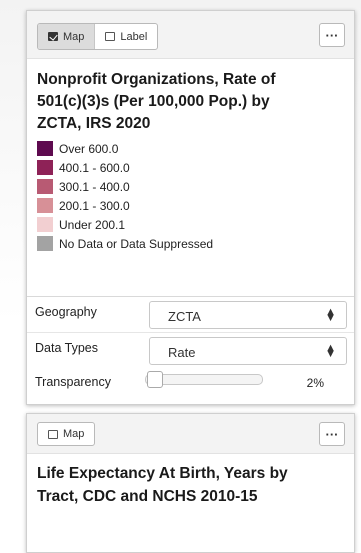  Describe the element at coordinates (315, 383) in the screenshot. I see `transparency-value: 2%` at that location.